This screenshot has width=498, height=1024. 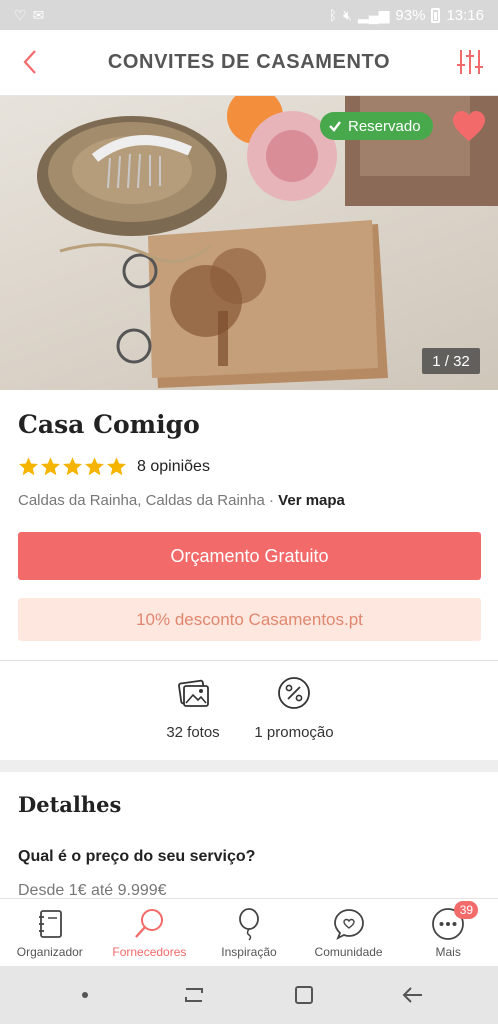 I want to click on system-back-button, so click(x=413, y=995).